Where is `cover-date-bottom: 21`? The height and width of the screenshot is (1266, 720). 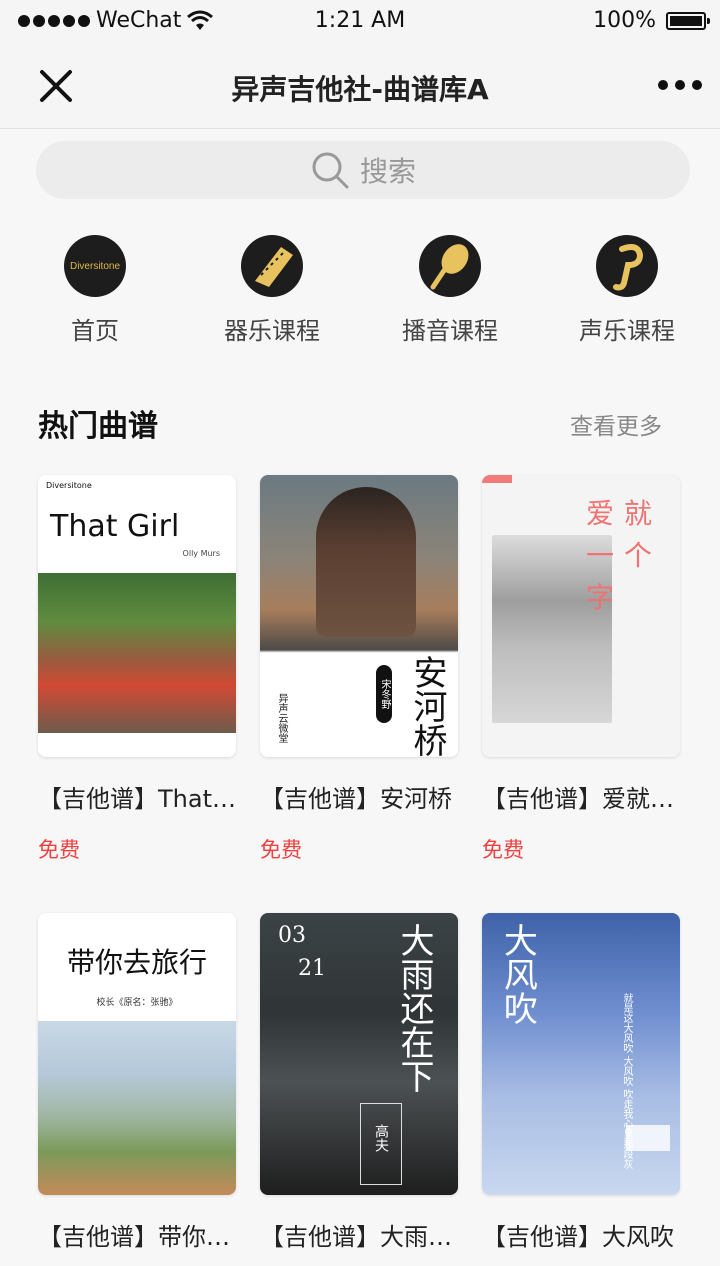
cover-date-bottom: 21 is located at coordinates (312, 968).